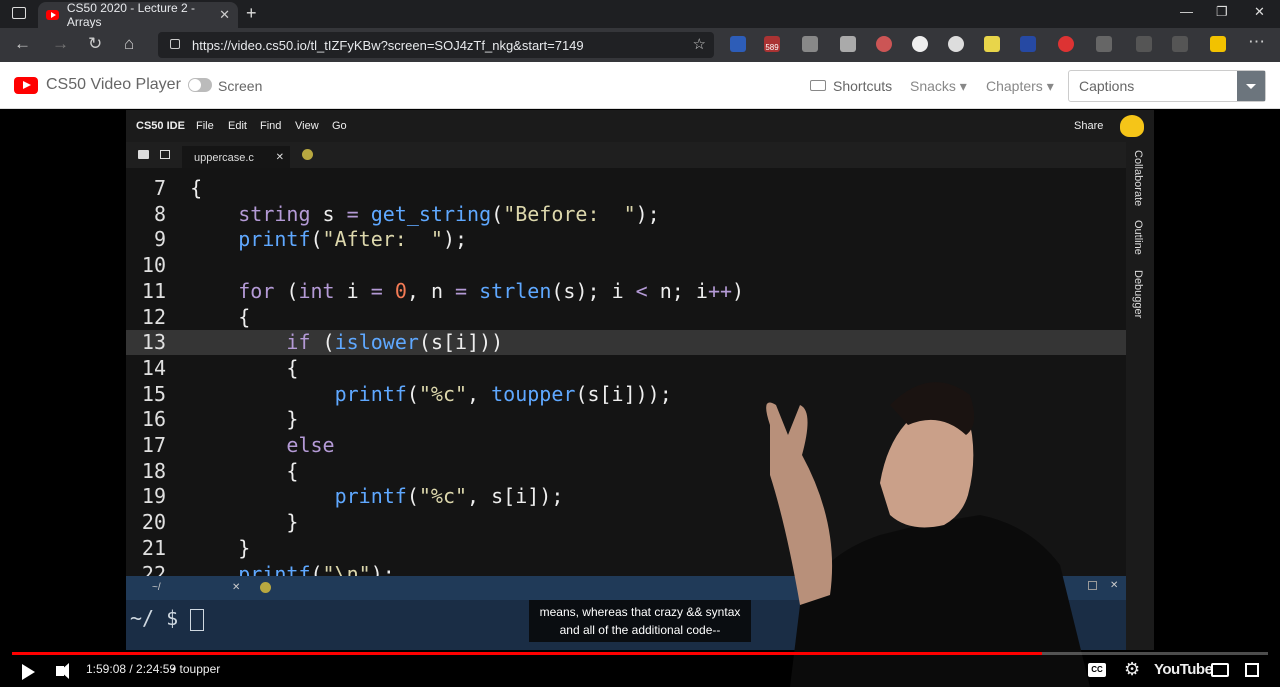 This screenshot has height=687, width=1280. What do you see at coordinates (699, 44) in the screenshot?
I see `favorite-star-icon: ☆` at bounding box center [699, 44].